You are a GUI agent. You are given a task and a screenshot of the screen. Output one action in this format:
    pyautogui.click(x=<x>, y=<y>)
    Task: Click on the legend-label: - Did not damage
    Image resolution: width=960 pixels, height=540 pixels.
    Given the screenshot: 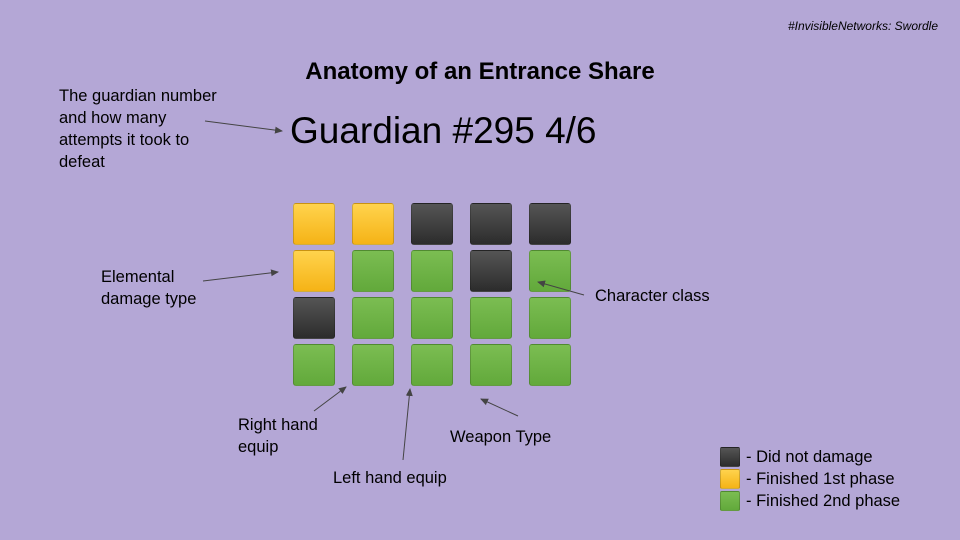 What is the action you would take?
    pyautogui.click(x=809, y=456)
    